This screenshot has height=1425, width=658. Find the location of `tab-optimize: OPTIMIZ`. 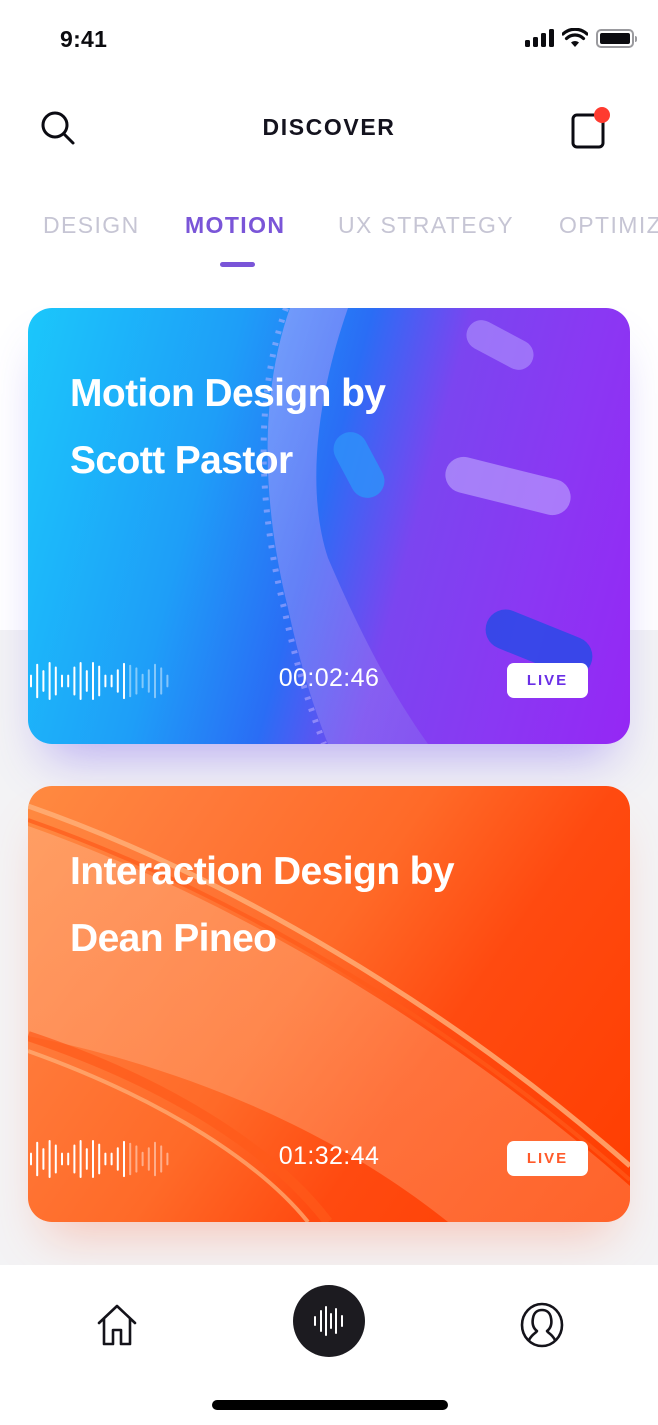

tab-optimize: OPTIMIZ is located at coordinates (608, 225).